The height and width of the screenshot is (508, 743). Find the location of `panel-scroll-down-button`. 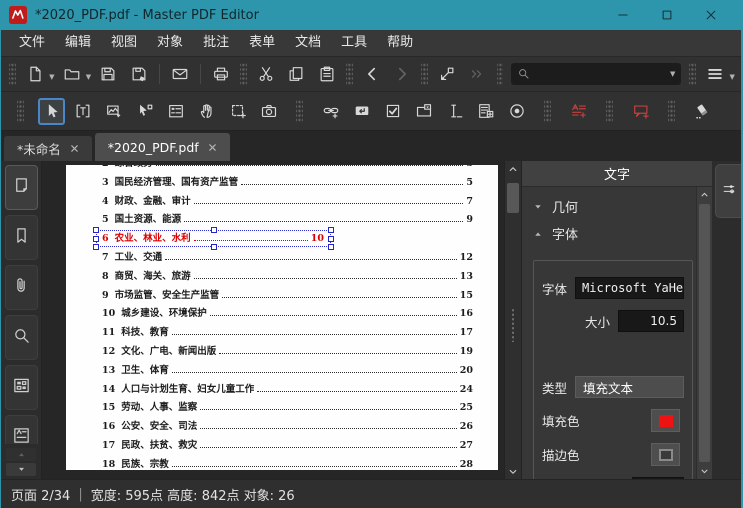

panel-scroll-down-button is located at coordinates (705, 471).